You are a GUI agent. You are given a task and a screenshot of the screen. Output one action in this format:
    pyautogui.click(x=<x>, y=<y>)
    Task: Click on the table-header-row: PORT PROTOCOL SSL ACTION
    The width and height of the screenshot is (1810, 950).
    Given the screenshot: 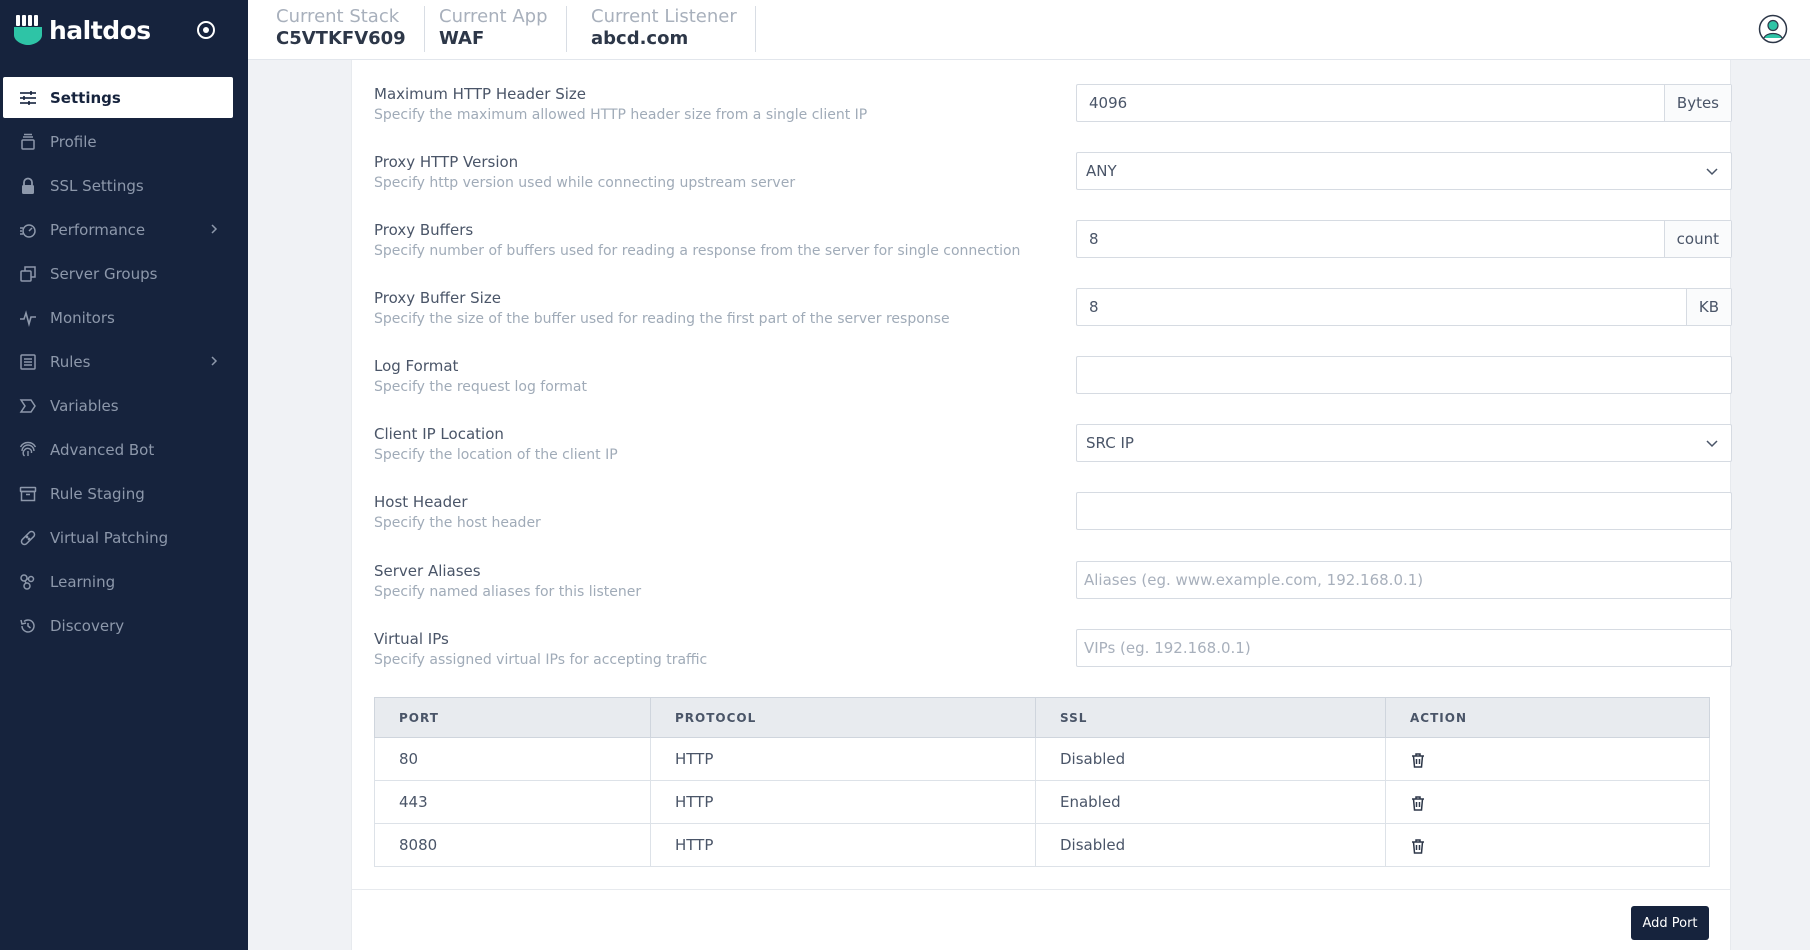 What is the action you would take?
    pyautogui.click(x=1042, y=717)
    